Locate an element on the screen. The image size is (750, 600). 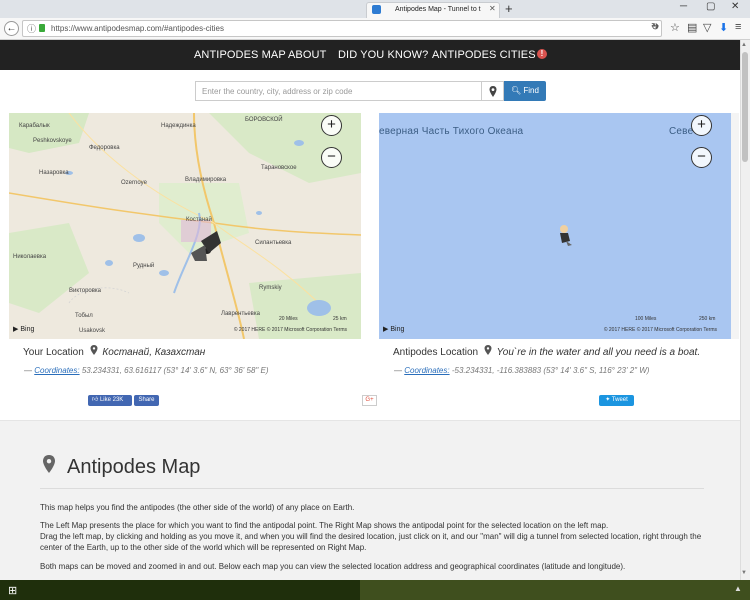
back-icon: ← is located at coordinates (11, 28).